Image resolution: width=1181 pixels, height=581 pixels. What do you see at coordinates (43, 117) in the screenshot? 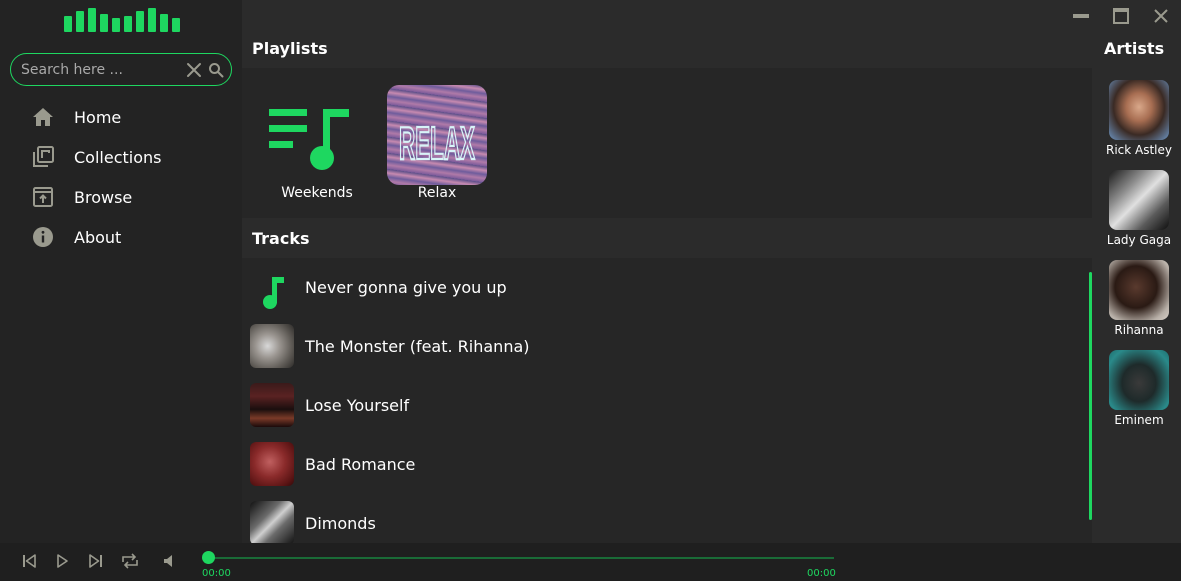
I see `home-icon` at bounding box center [43, 117].